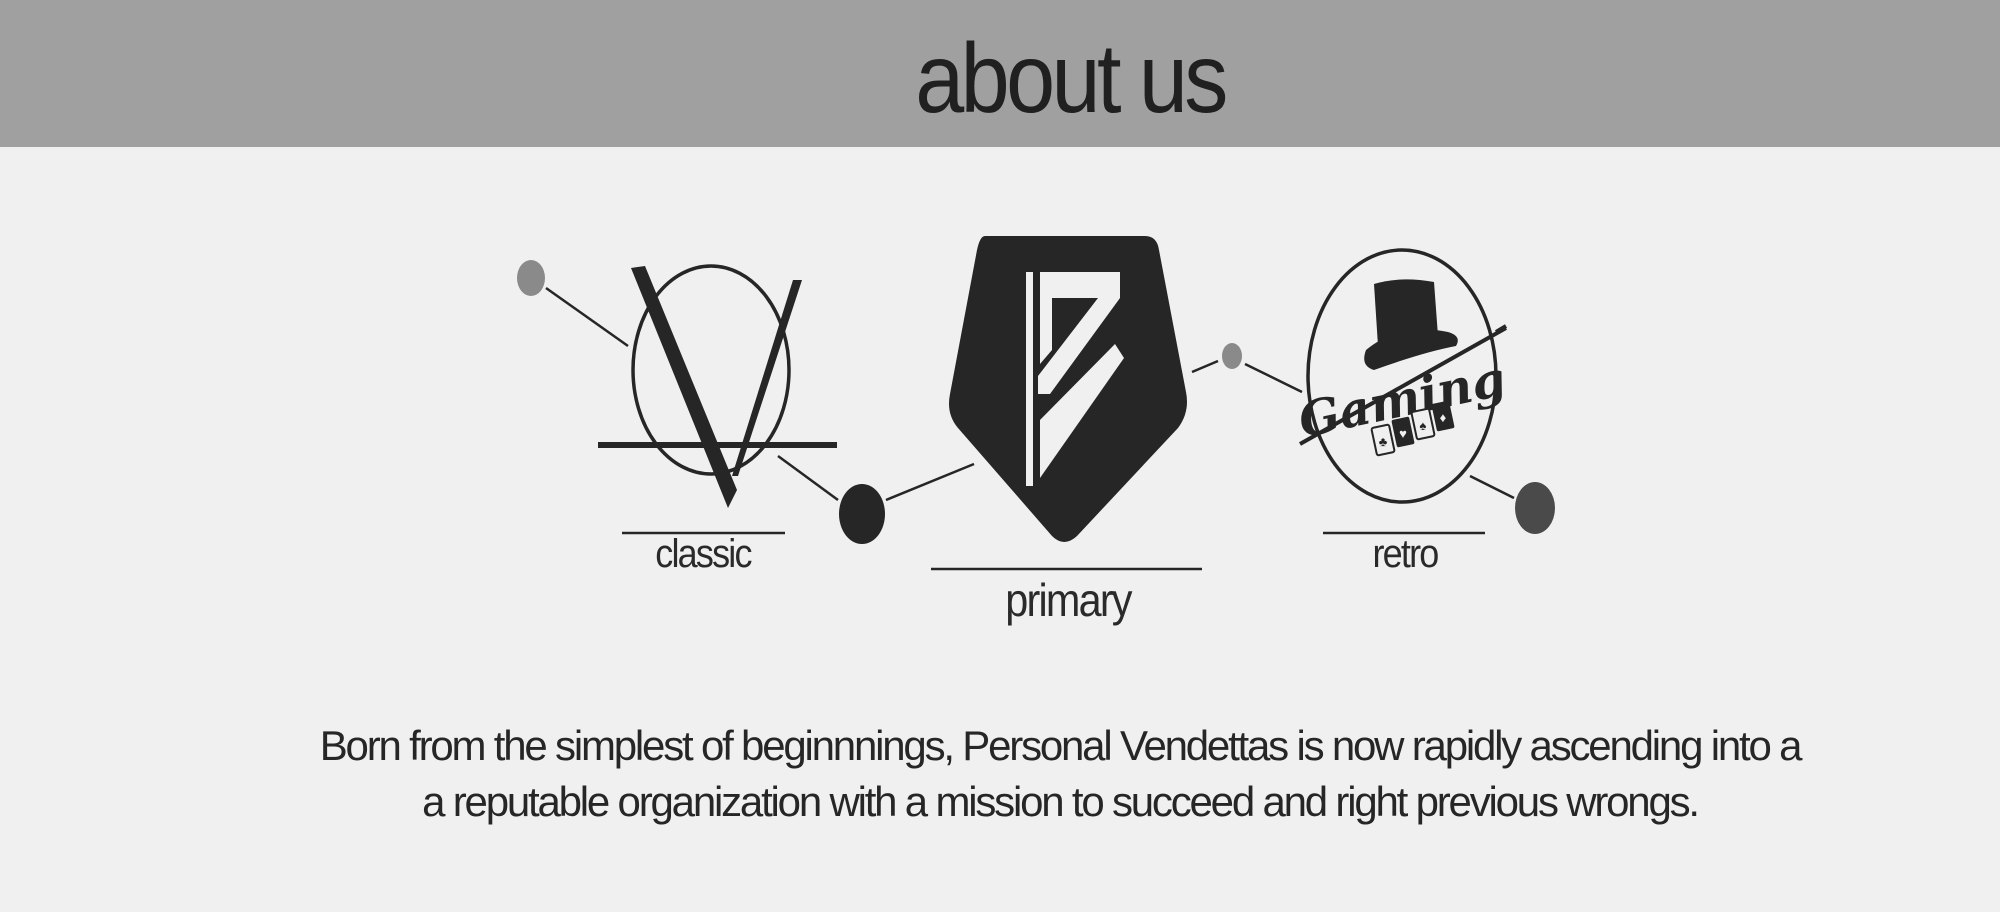  I want to click on top-hat-icon, so click(1411, 324).